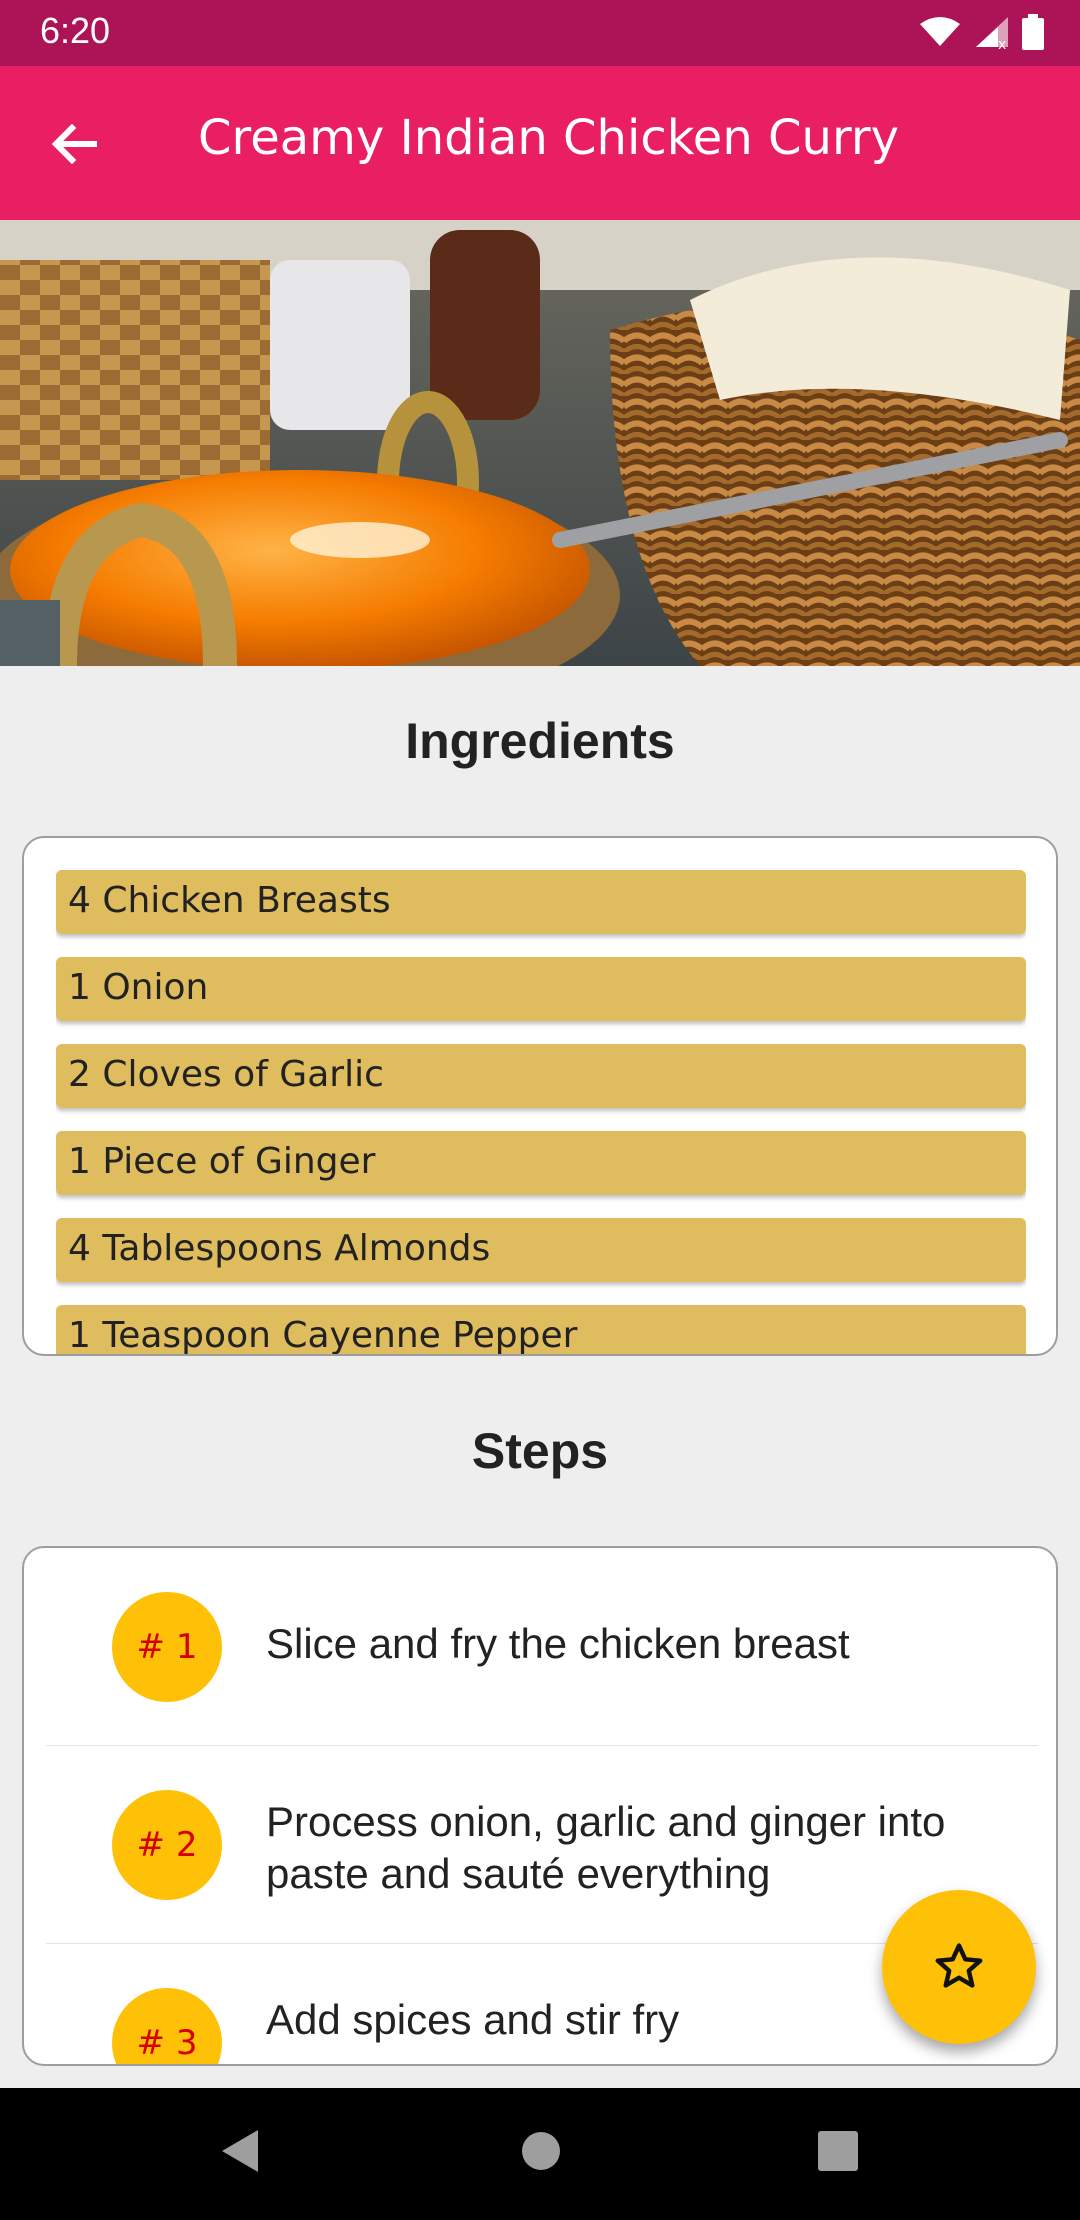  I want to click on favorite-button, so click(959, 1967).